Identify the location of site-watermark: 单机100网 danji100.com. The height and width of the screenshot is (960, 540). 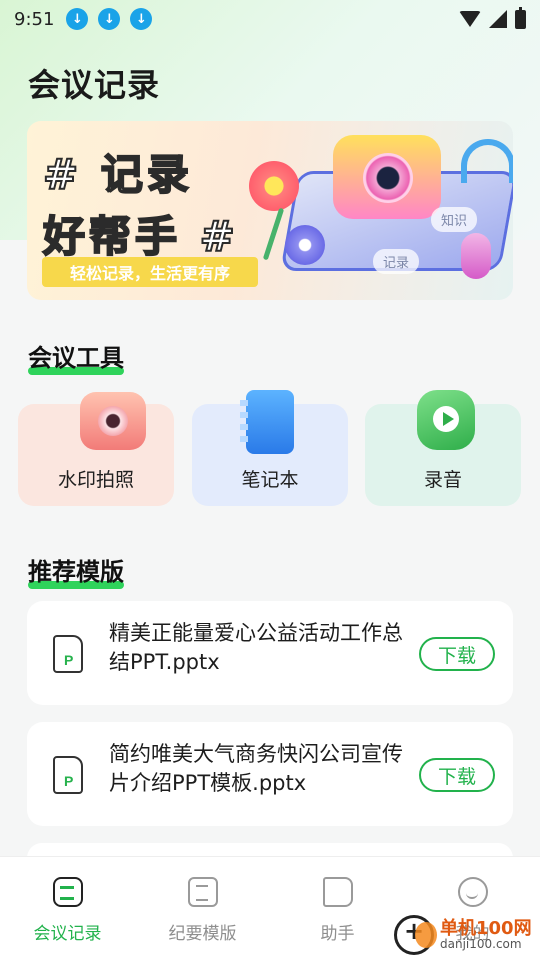
(463, 935).